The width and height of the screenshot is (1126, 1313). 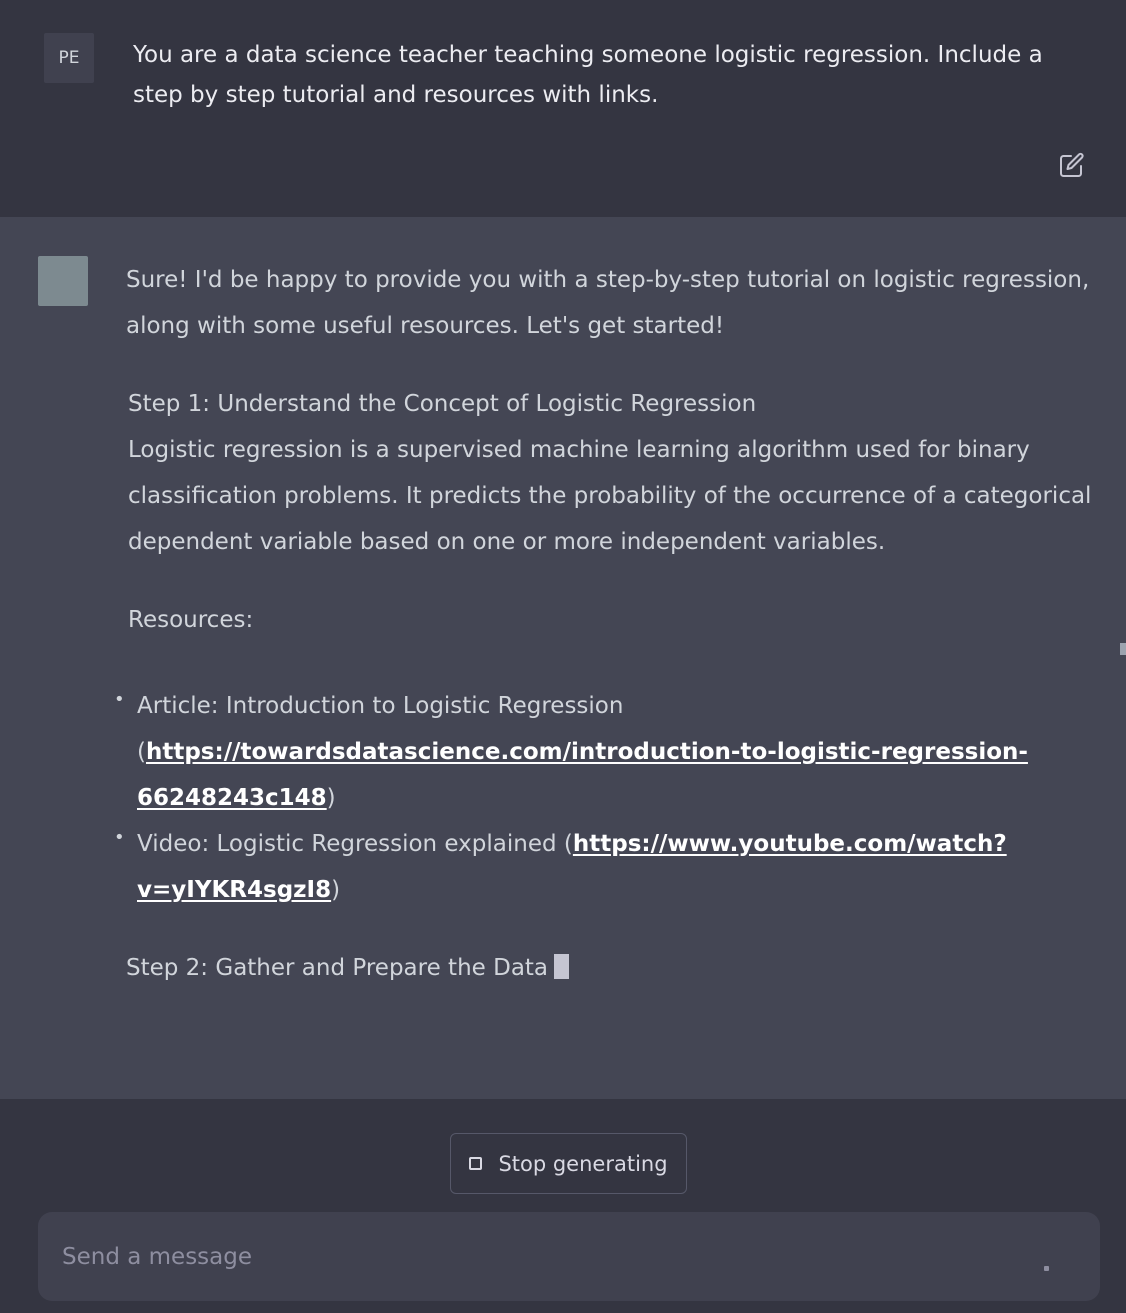 I want to click on send-icon, so click(x=1046, y=1268).